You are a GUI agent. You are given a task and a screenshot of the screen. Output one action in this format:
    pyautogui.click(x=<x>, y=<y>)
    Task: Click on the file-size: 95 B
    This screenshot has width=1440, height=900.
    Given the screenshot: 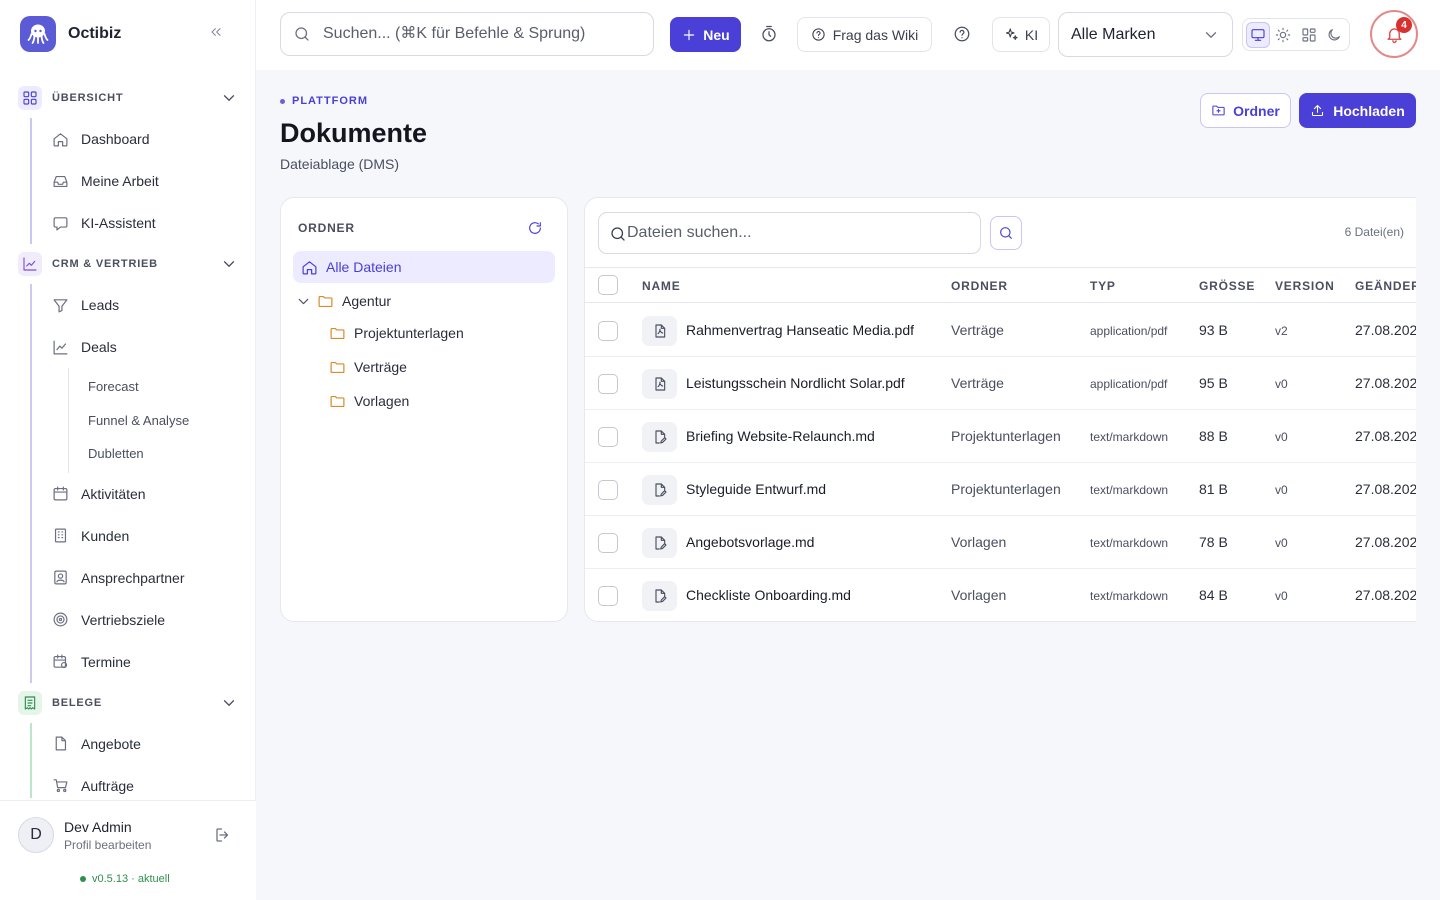 What is the action you would take?
    pyautogui.click(x=1213, y=383)
    